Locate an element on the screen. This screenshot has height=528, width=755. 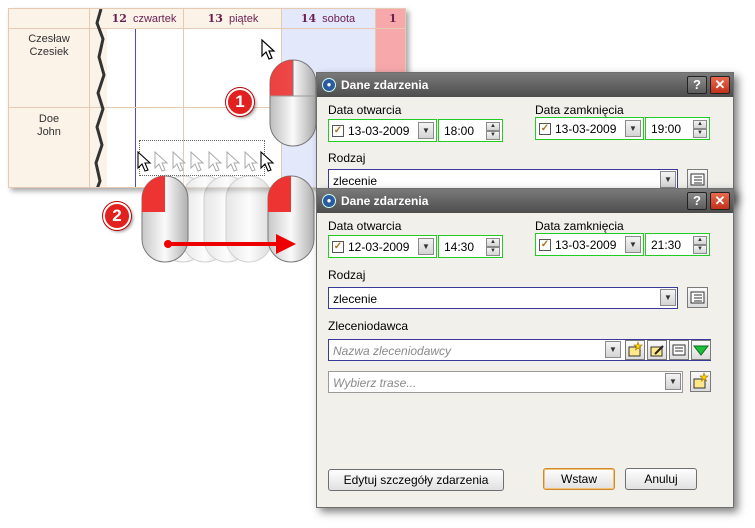
step-2-badge: 2 is located at coordinates (117, 216).